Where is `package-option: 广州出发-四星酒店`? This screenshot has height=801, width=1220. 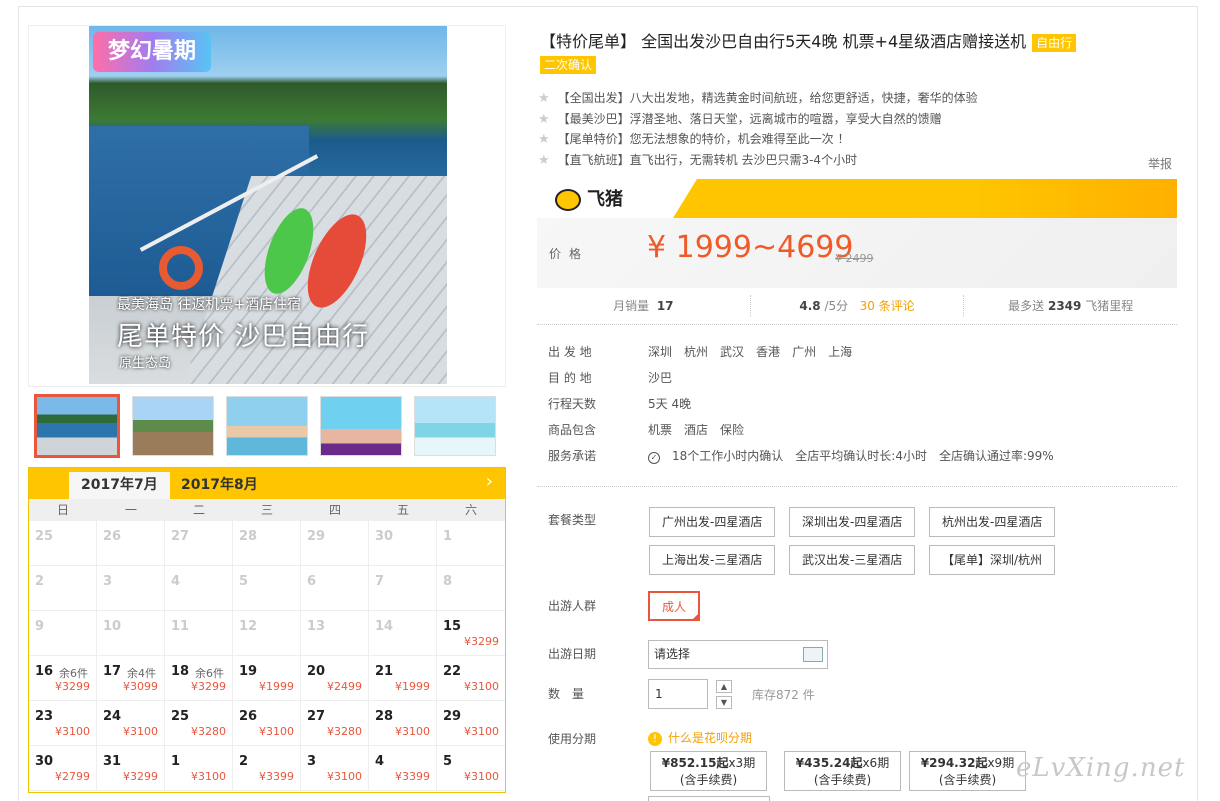
package-option: 广州出发-四星酒店 is located at coordinates (712, 522).